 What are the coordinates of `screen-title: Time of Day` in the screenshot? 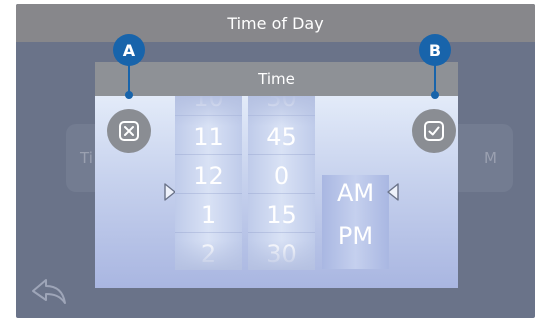 It's located at (275, 23).